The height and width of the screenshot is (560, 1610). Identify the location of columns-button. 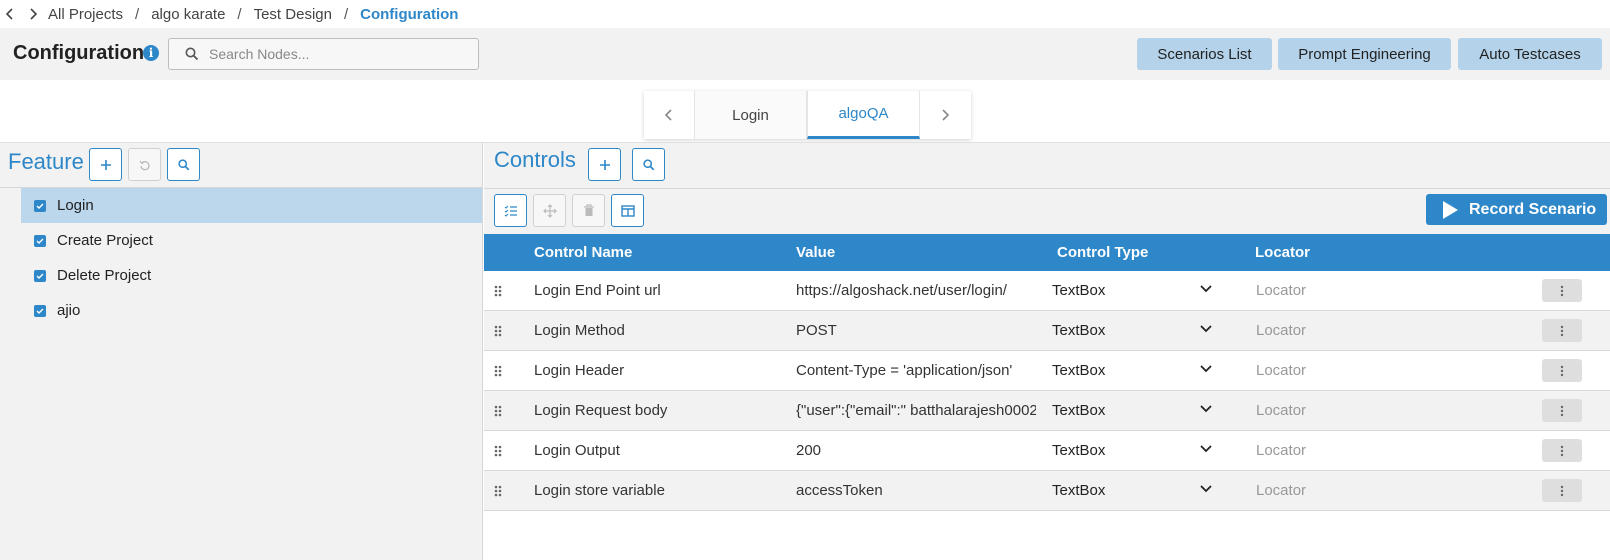
(627, 210).